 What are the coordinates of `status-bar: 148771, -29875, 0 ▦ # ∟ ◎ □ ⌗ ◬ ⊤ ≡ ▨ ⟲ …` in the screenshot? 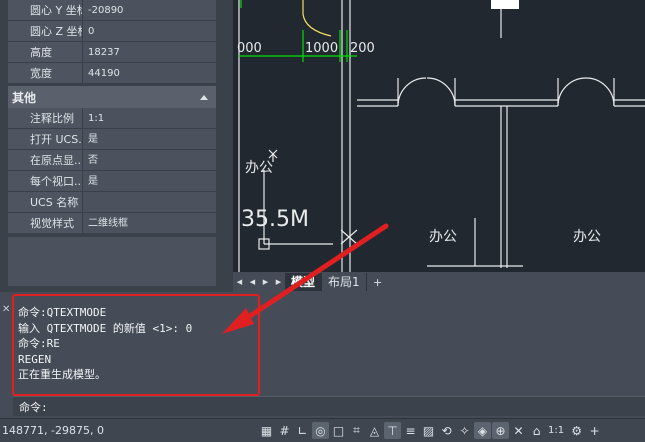 It's located at (322, 430).